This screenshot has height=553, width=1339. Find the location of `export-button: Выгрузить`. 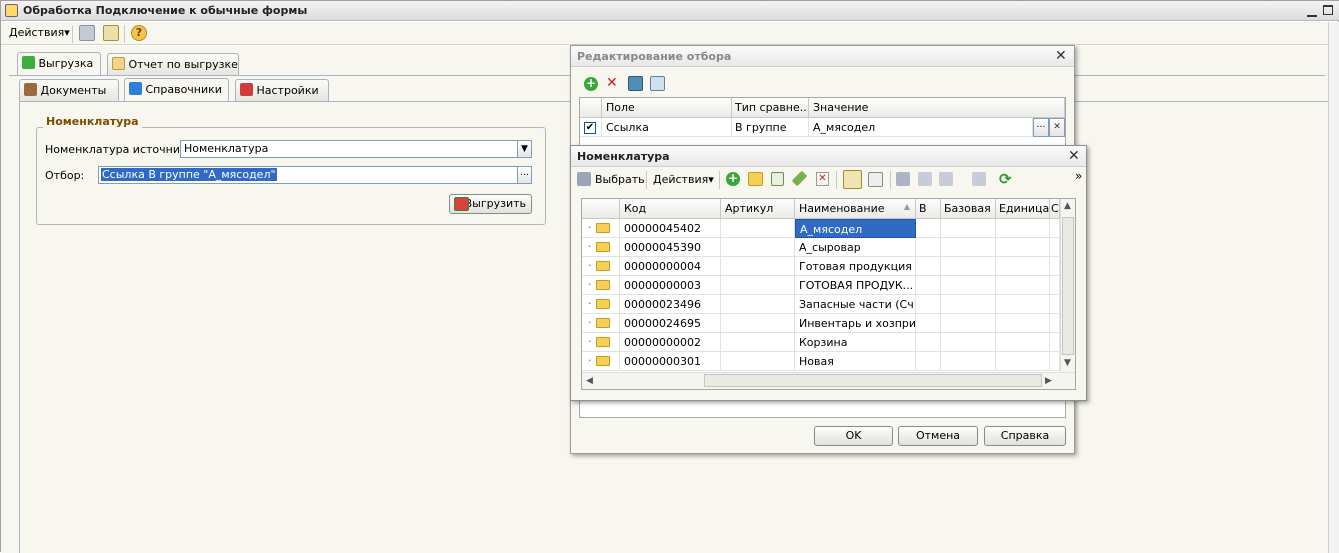

export-button: Выгрузить is located at coordinates (490, 204).